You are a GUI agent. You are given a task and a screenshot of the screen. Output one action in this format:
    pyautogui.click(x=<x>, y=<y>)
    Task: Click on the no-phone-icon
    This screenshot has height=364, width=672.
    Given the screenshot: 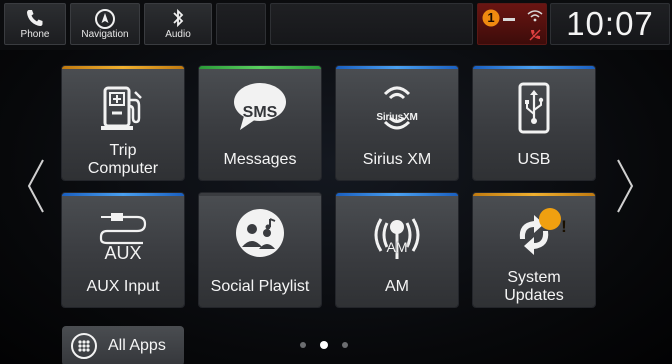 What is the action you would take?
    pyautogui.click(x=535, y=35)
    